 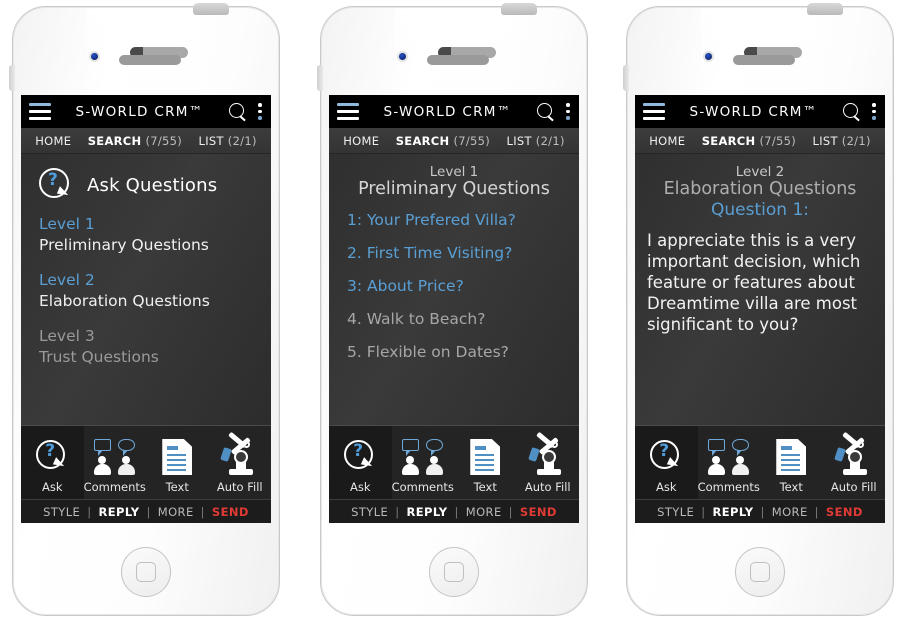 What do you see at coordinates (485, 457) in the screenshot?
I see `text-document-icon` at bounding box center [485, 457].